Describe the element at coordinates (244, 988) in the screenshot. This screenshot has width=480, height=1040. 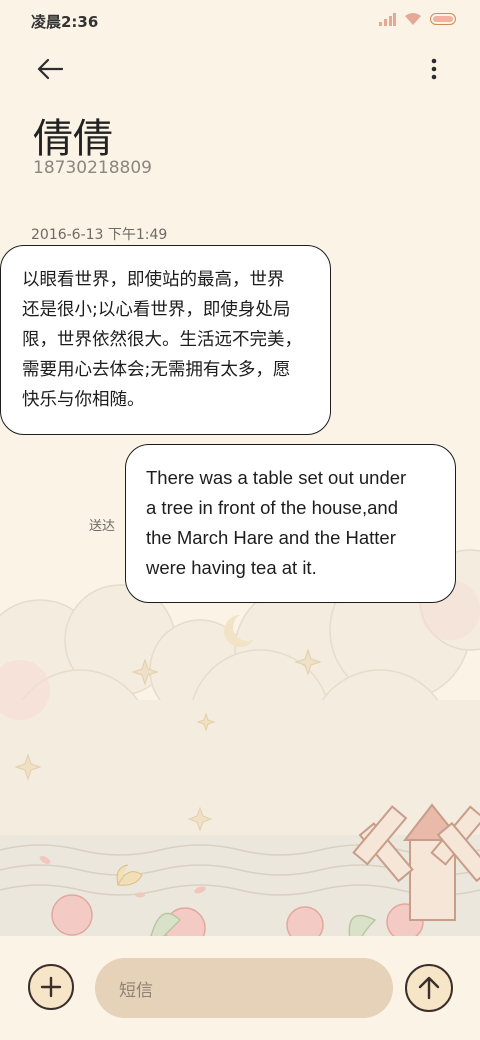
I see `sms-input: 短信` at that location.